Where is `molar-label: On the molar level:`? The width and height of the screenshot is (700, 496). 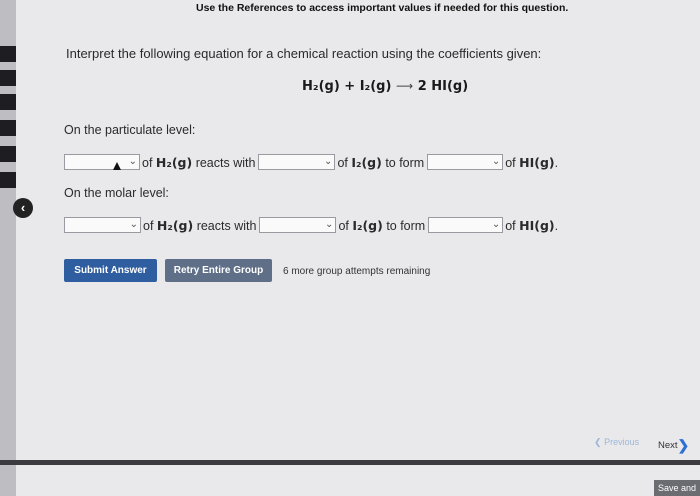
molar-label: On the molar level: is located at coordinates (116, 193).